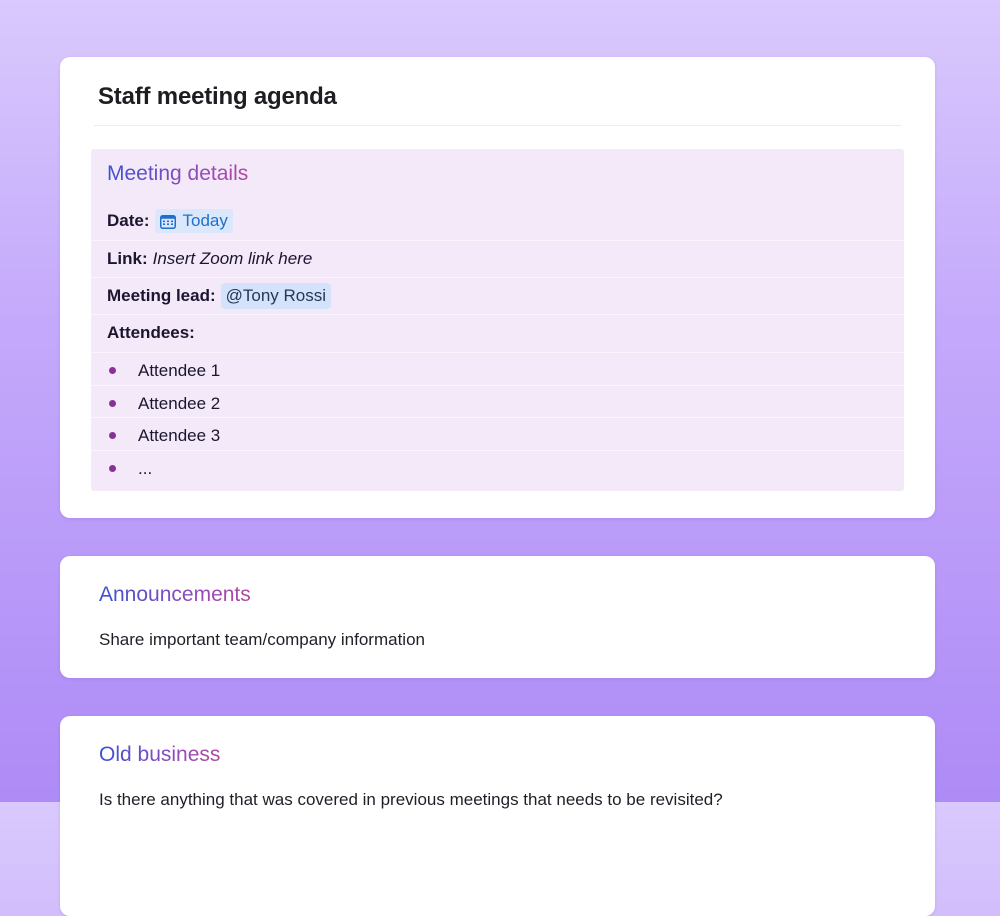  I want to click on date-value: Today, so click(205, 220).